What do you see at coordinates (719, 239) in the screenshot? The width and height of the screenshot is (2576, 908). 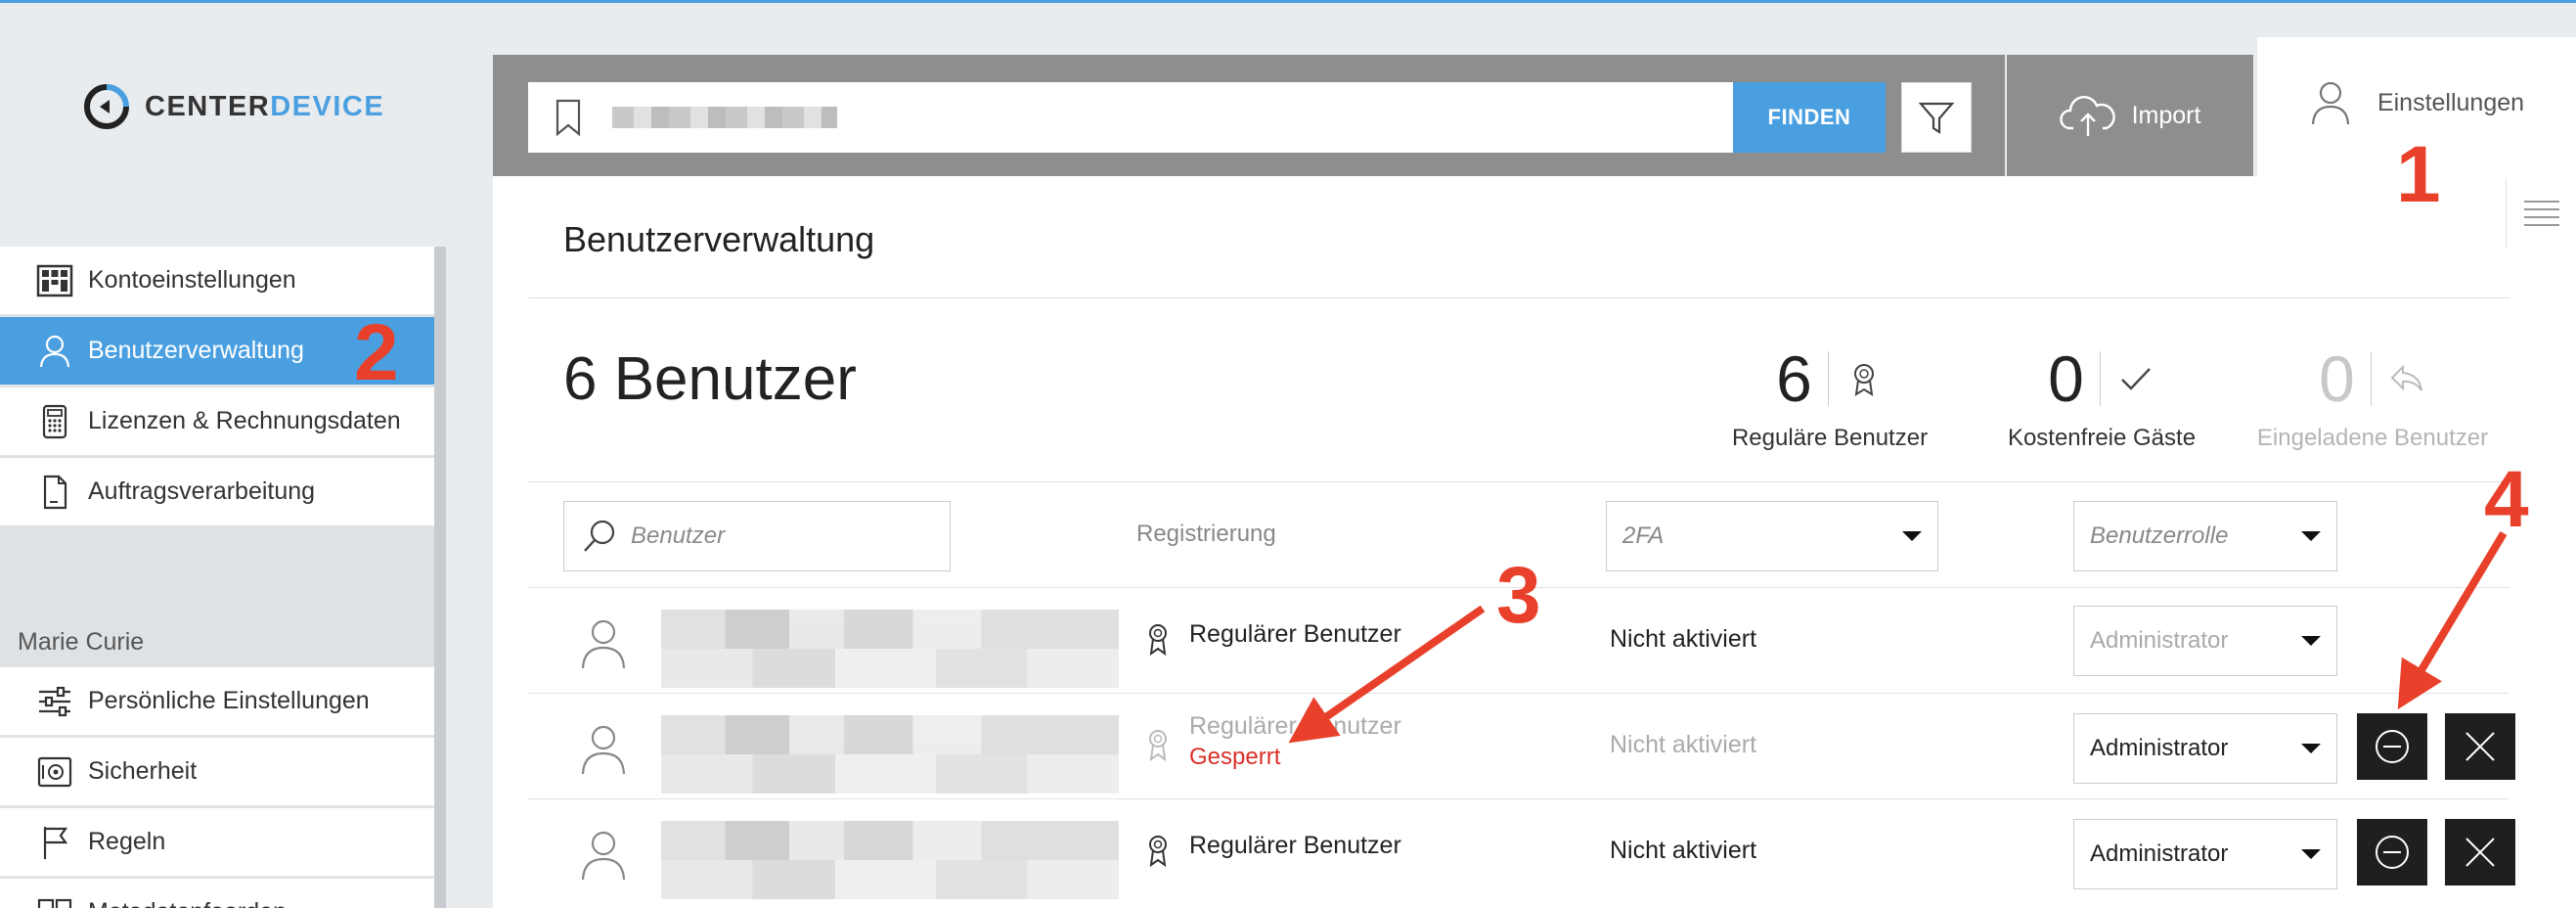 I see `page-title: Benutzerverwaltung` at bounding box center [719, 239].